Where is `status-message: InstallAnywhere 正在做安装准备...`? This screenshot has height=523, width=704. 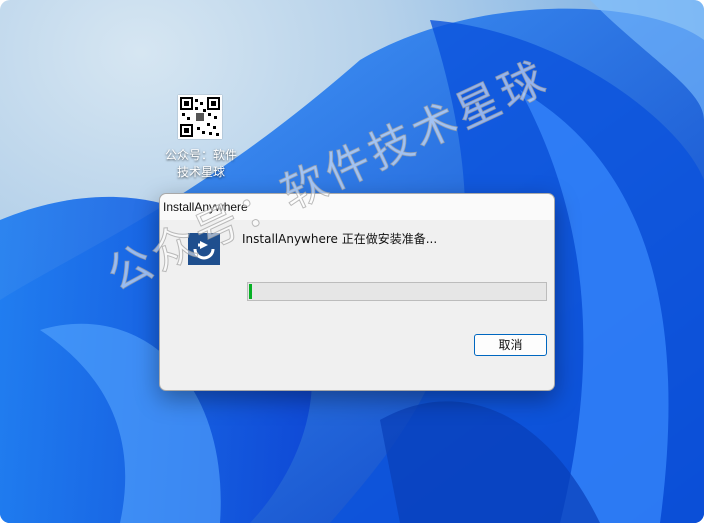 status-message: InstallAnywhere 正在做安装准备... is located at coordinates (340, 239).